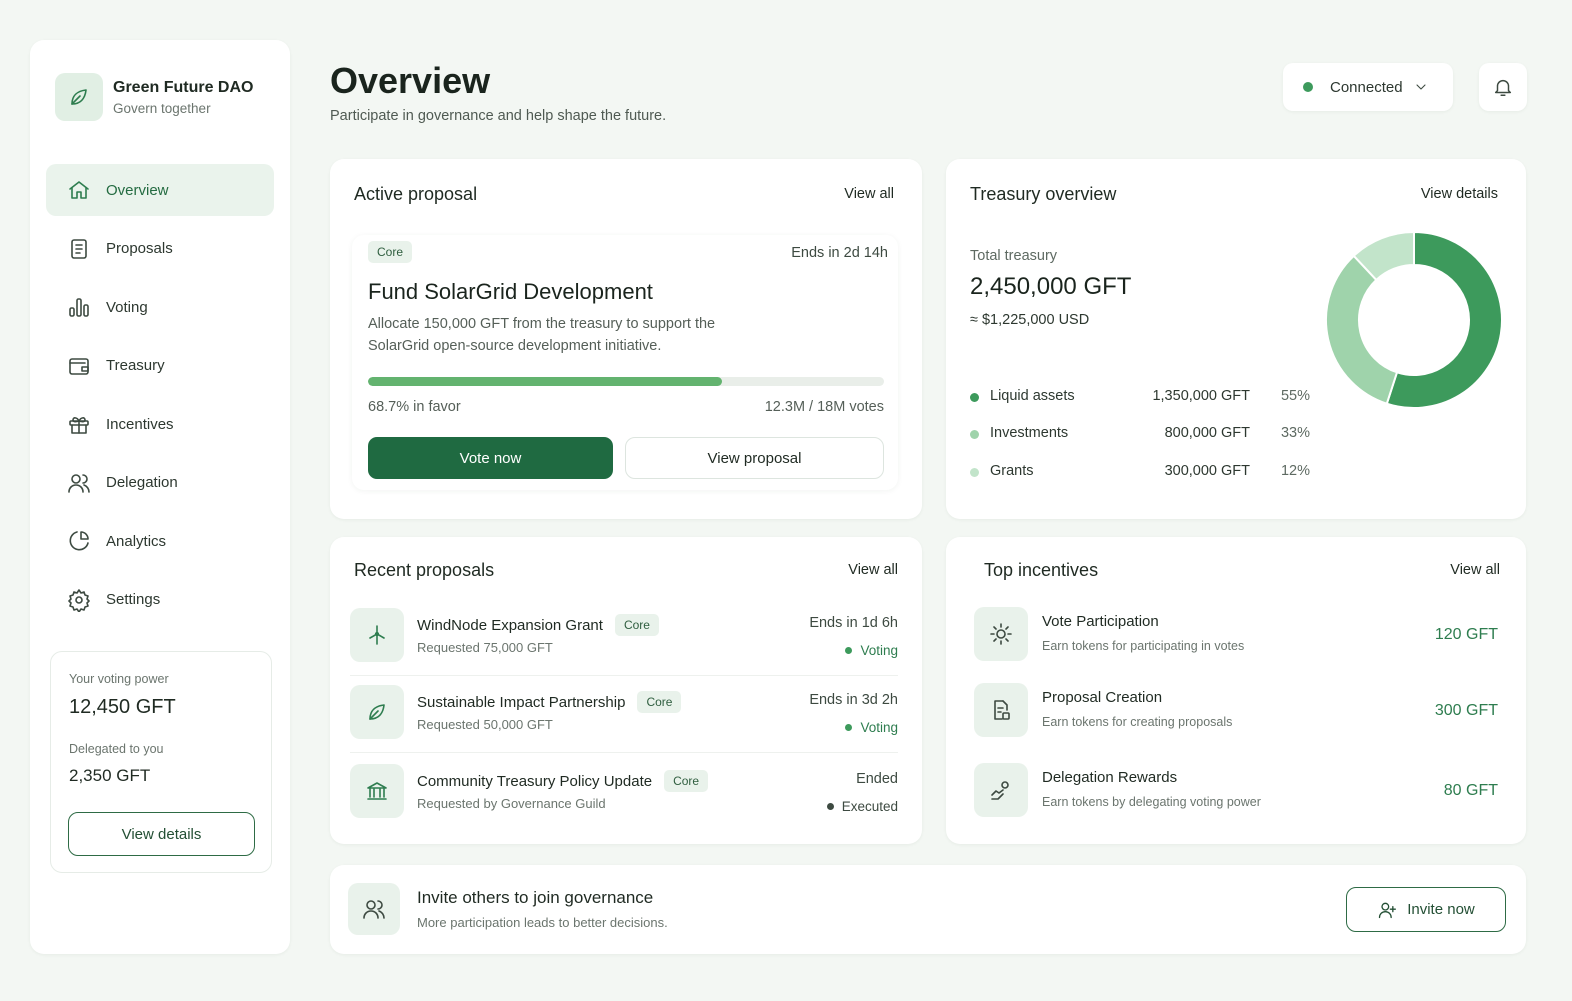  Describe the element at coordinates (79, 97) in the screenshot. I see `leaf-logo-icon` at that location.